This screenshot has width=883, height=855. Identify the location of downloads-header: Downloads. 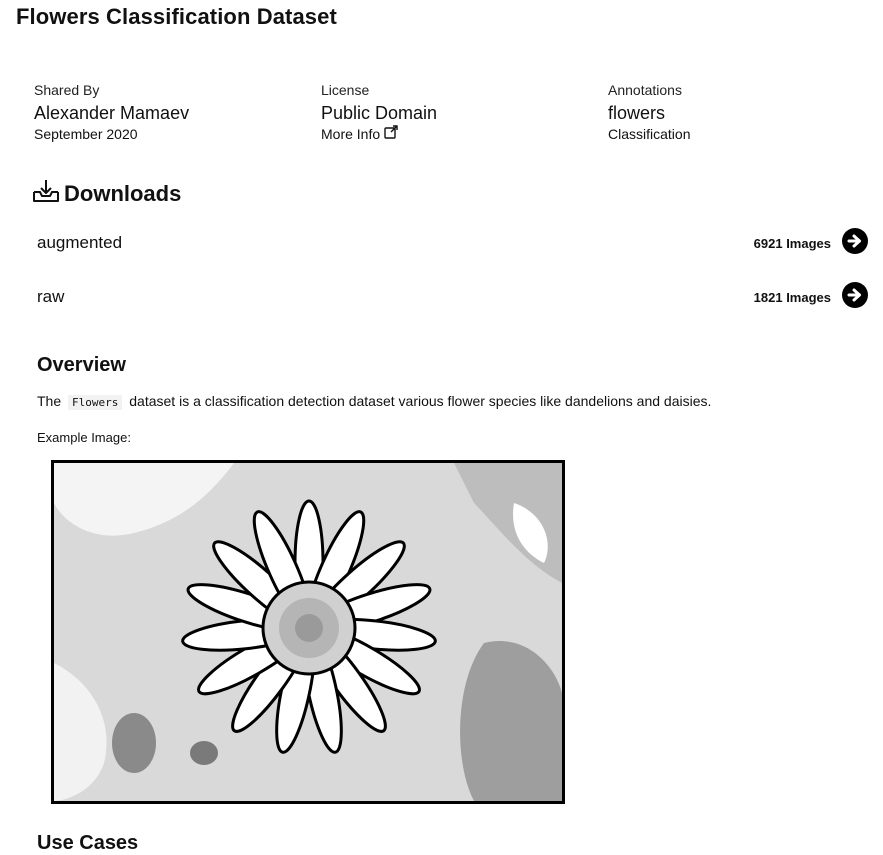
(106, 193).